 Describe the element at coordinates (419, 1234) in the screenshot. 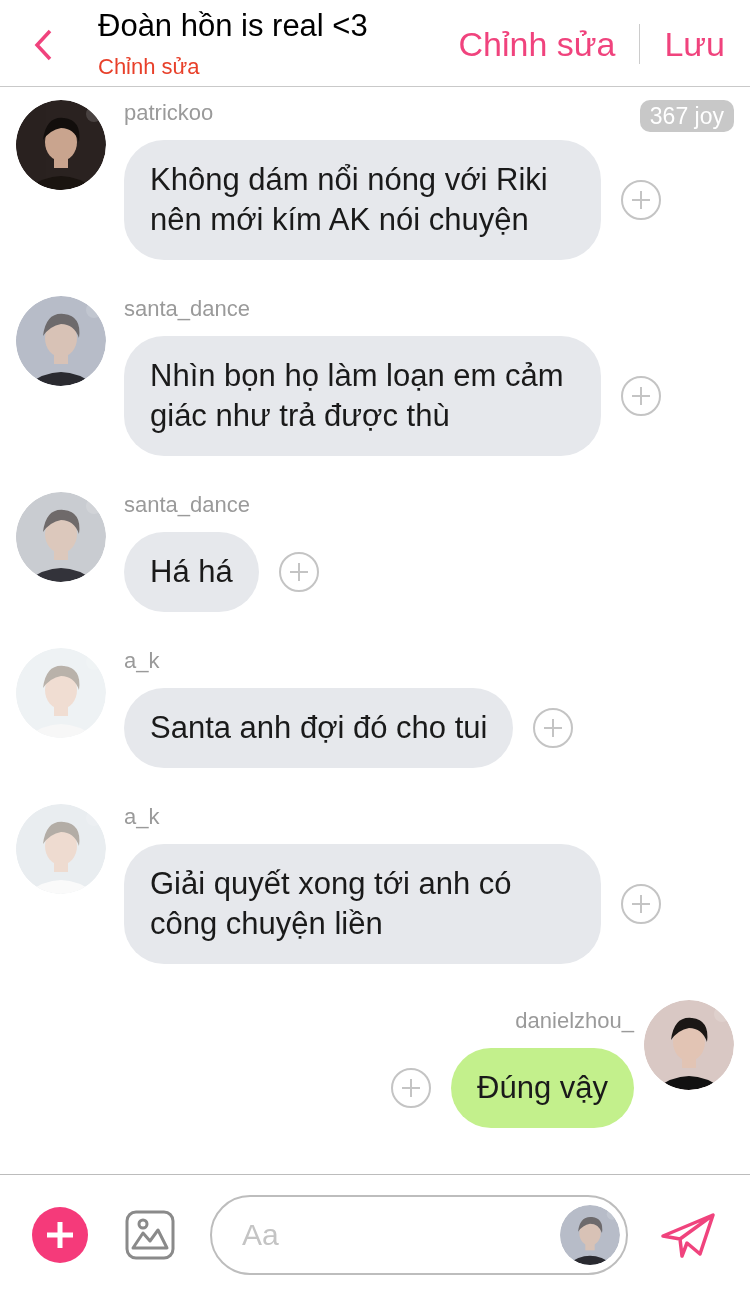

I see `message-input: Aa` at that location.